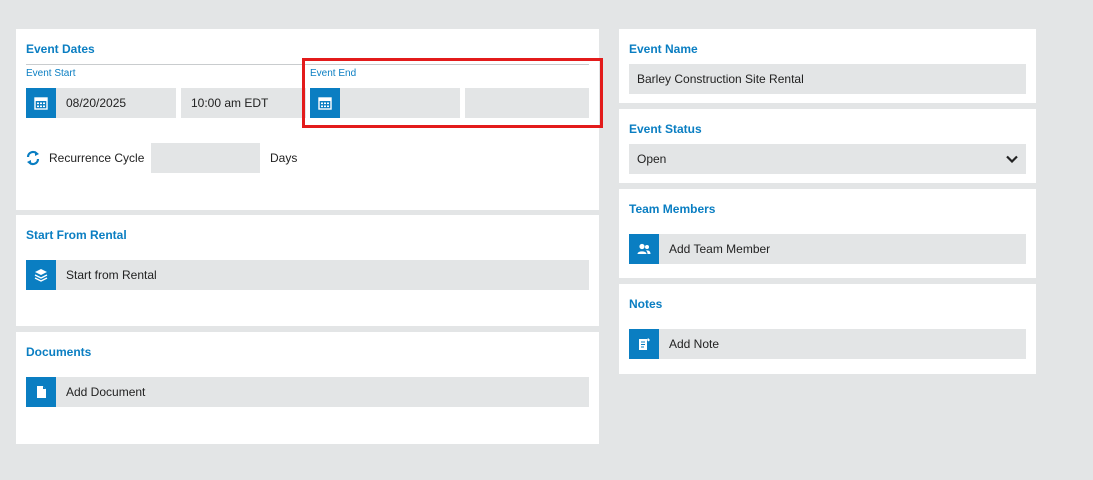  Describe the element at coordinates (322, 275) in the screenshot. I see `start-from-rental-button: Start from Rental` at that location.